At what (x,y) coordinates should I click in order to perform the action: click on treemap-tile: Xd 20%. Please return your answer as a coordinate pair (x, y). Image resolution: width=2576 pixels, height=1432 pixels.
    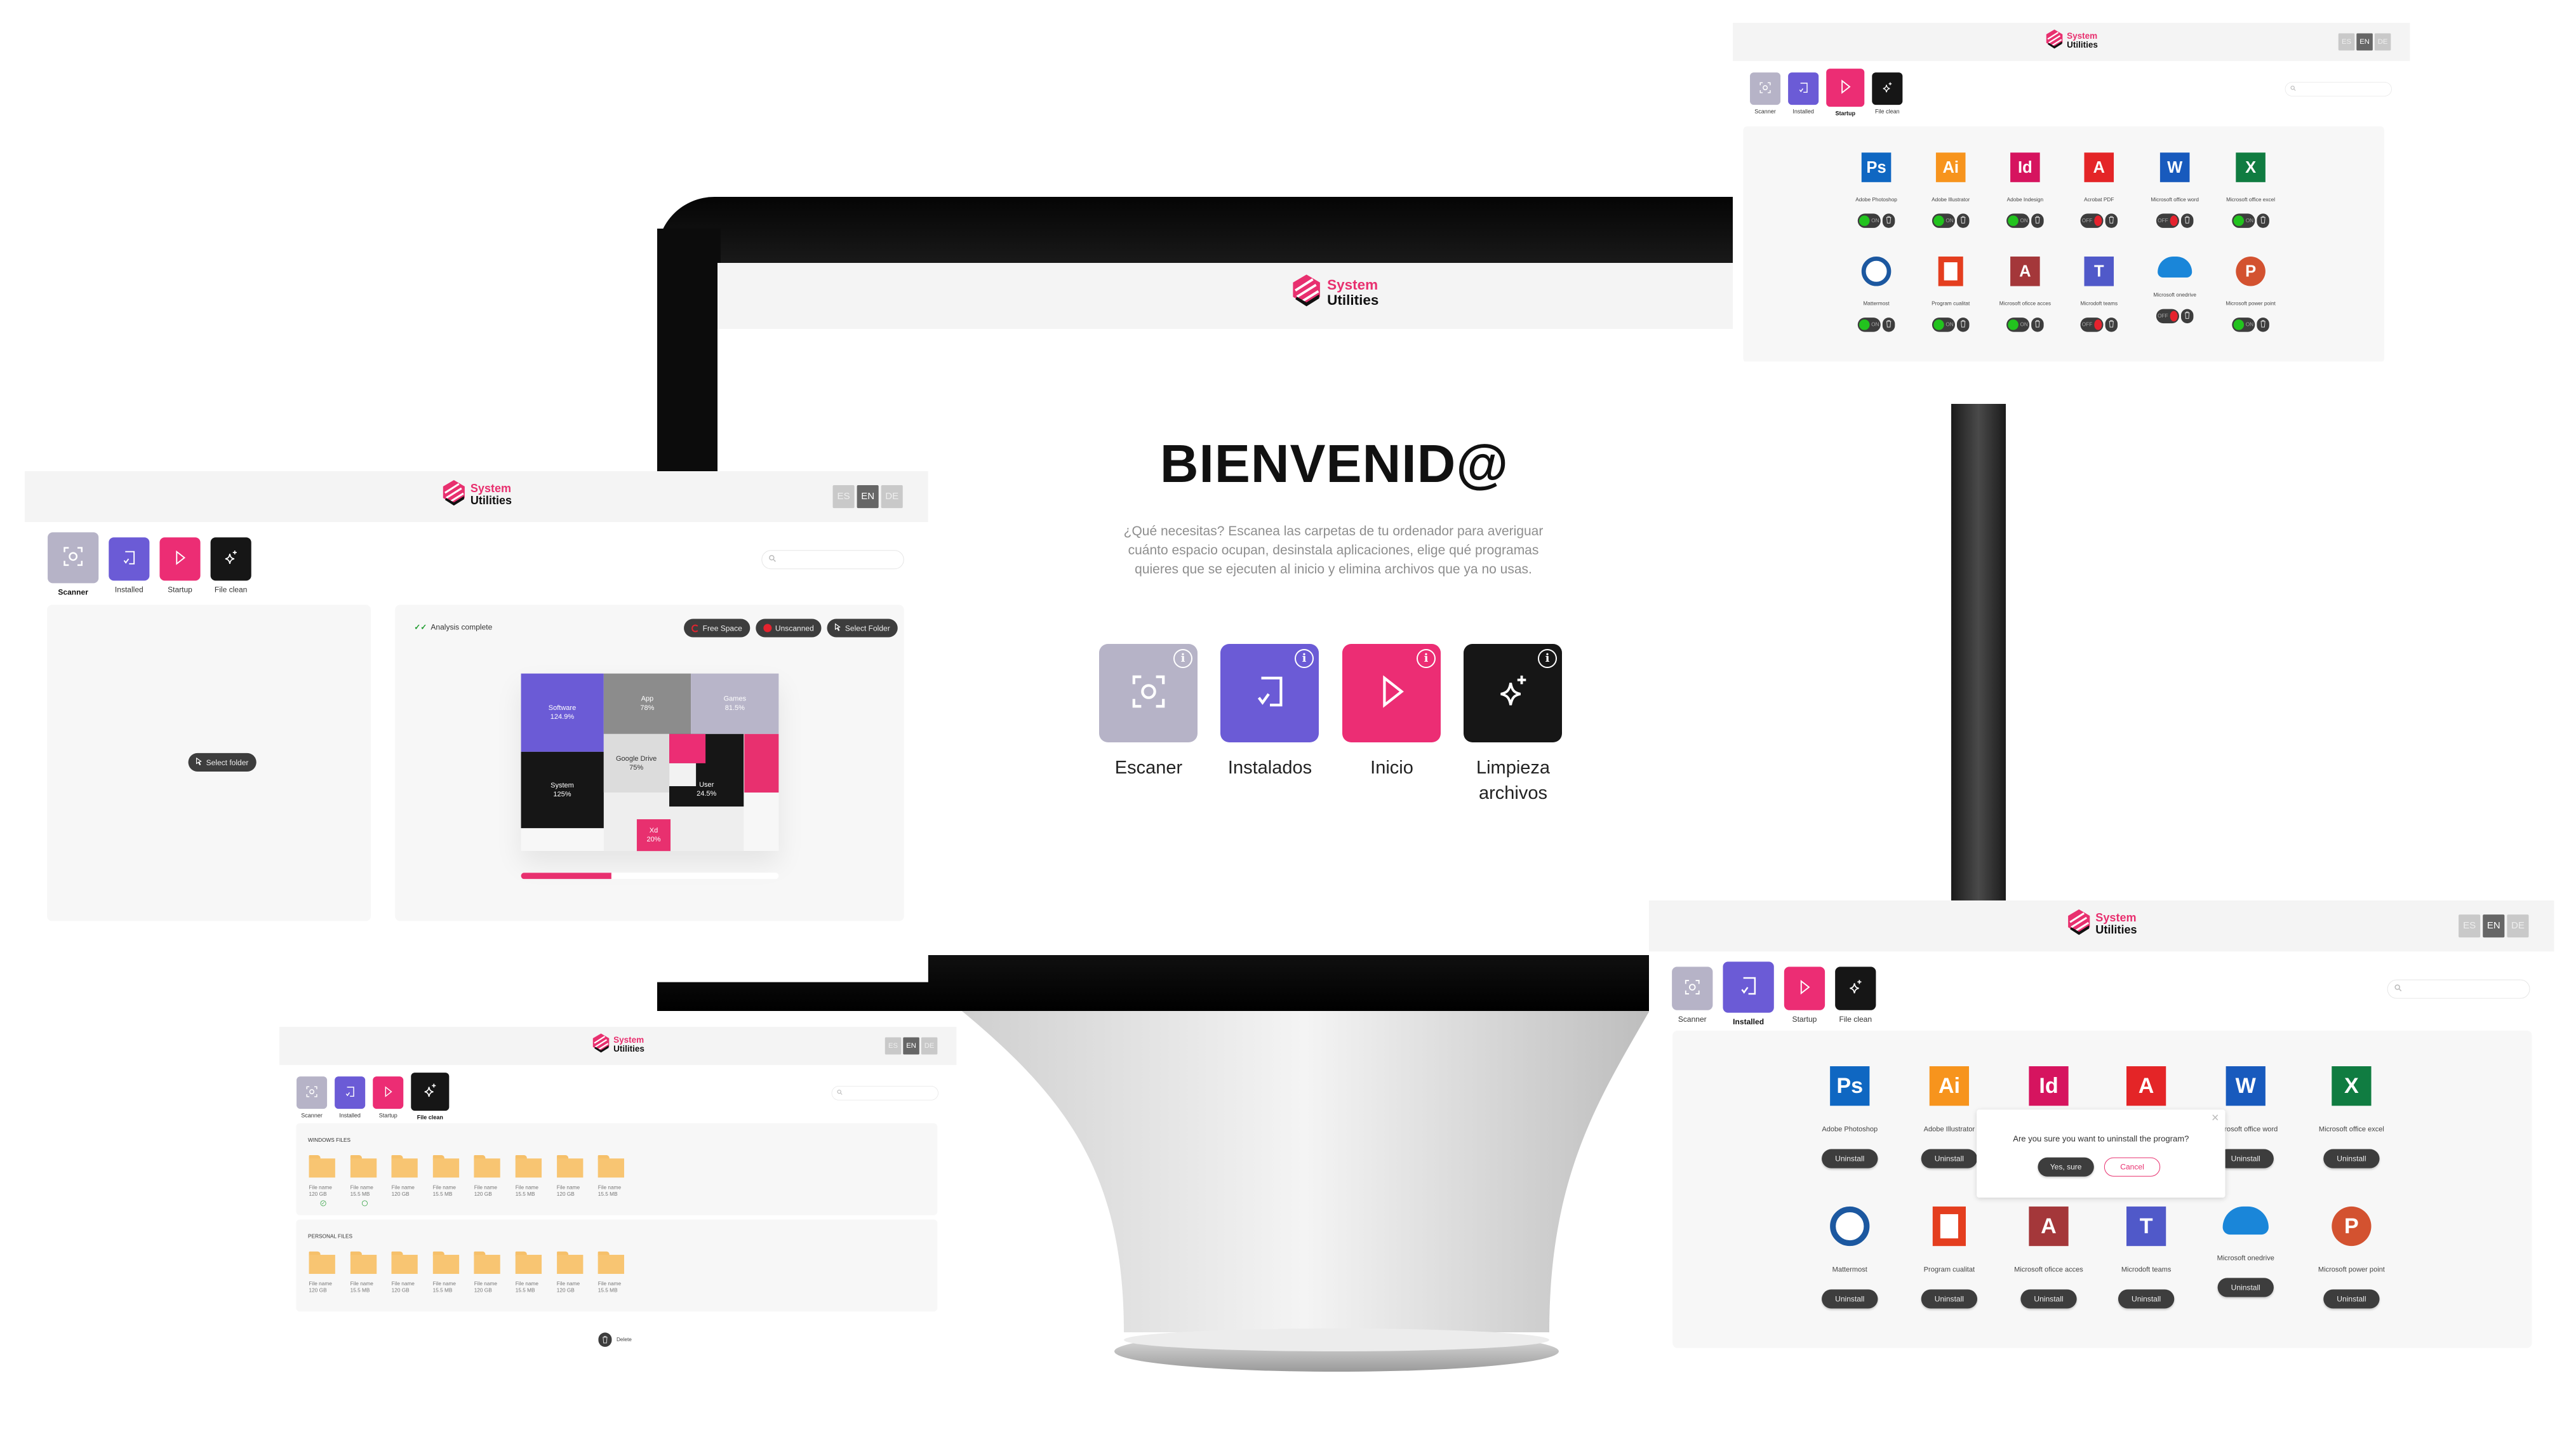
    Looking at the image, I should click on (654, 835).